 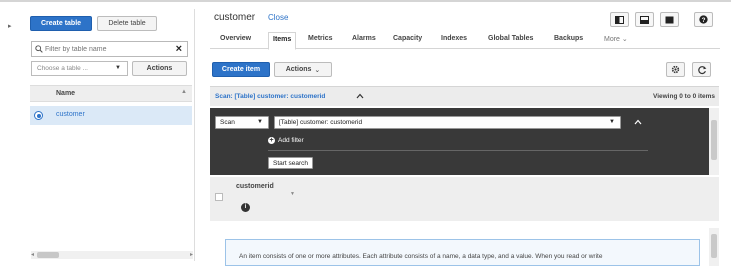 I want to click on refresh-icon, so click(x=701, y=69).